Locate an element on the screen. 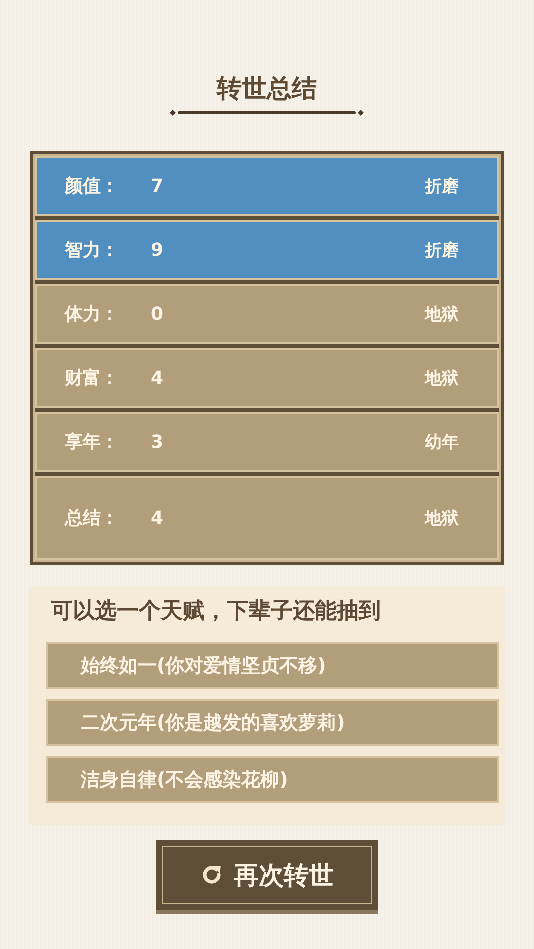 This screenshot has width=534, height=949. stat-grade: 幼年 is located at coordinates (442, 443).